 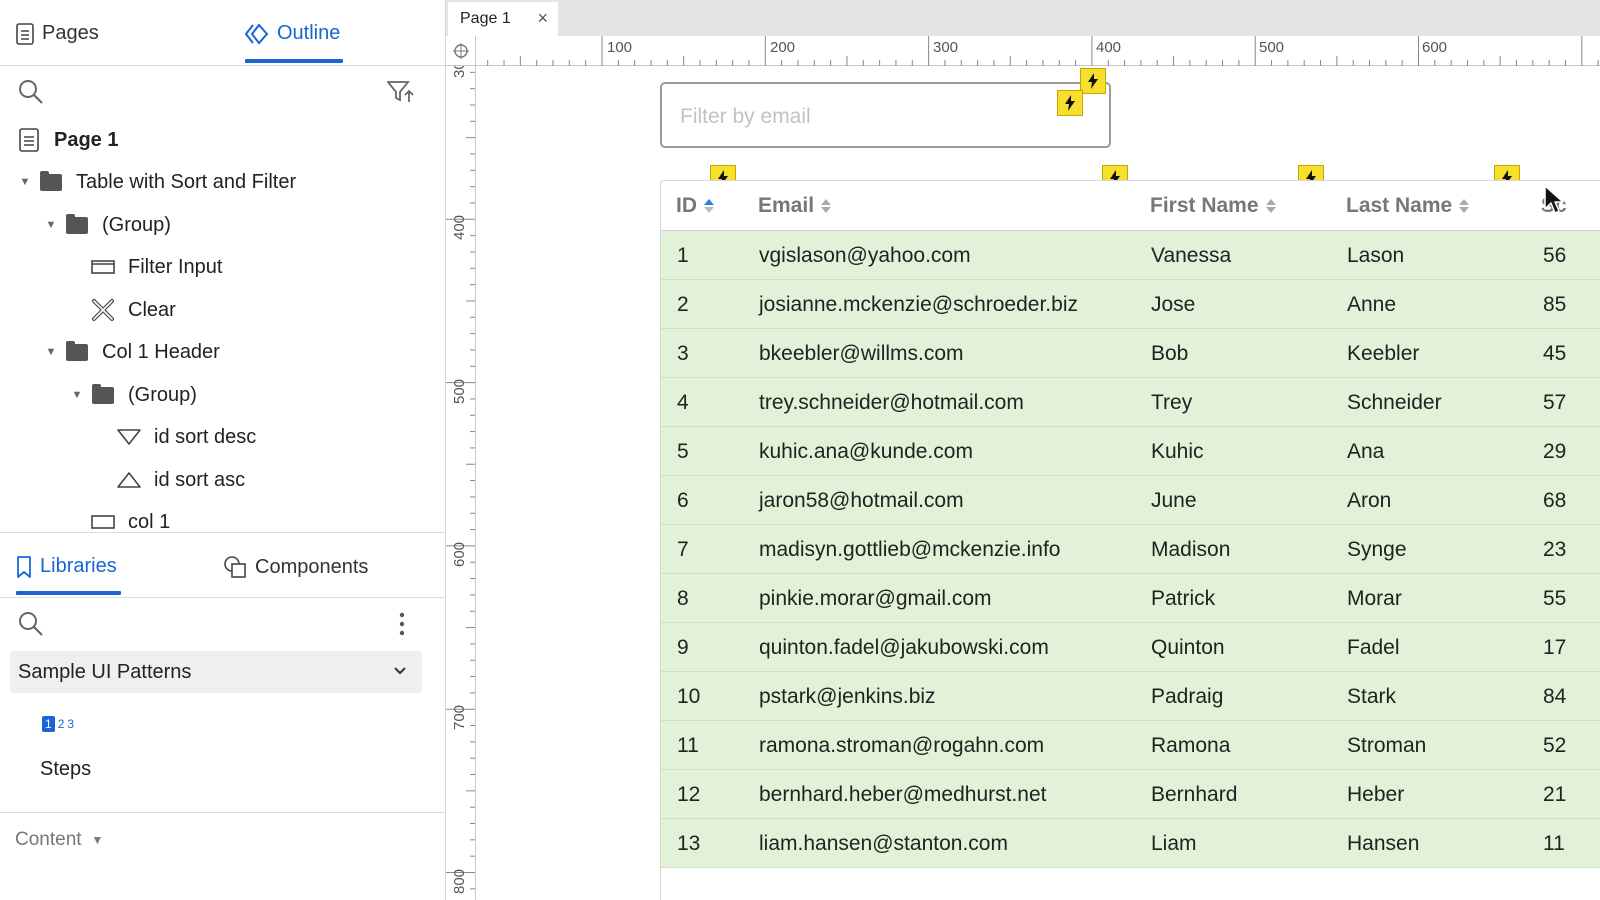 I want to click on filter-icon, so click(x=401, y=92).